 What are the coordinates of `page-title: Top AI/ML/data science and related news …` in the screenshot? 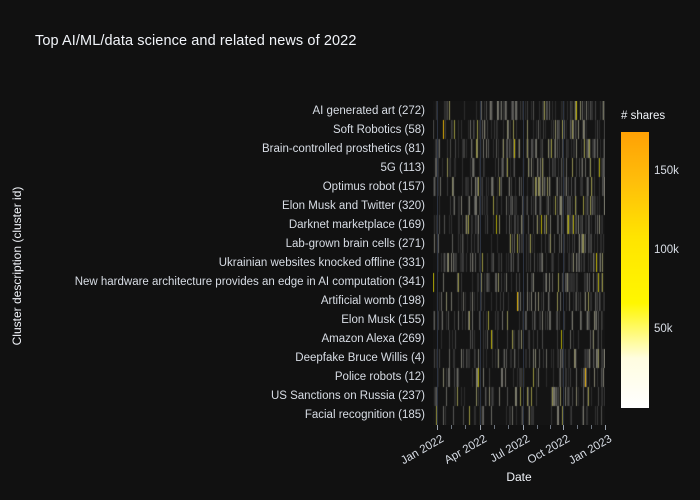 It's located at (196, 41).